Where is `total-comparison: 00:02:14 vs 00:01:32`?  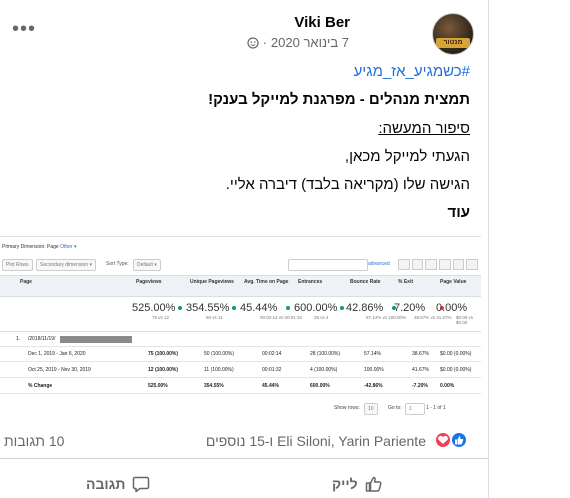 total-comparison: 00:02:14 vs 00:01:32 is located at coordinates (281, 317).